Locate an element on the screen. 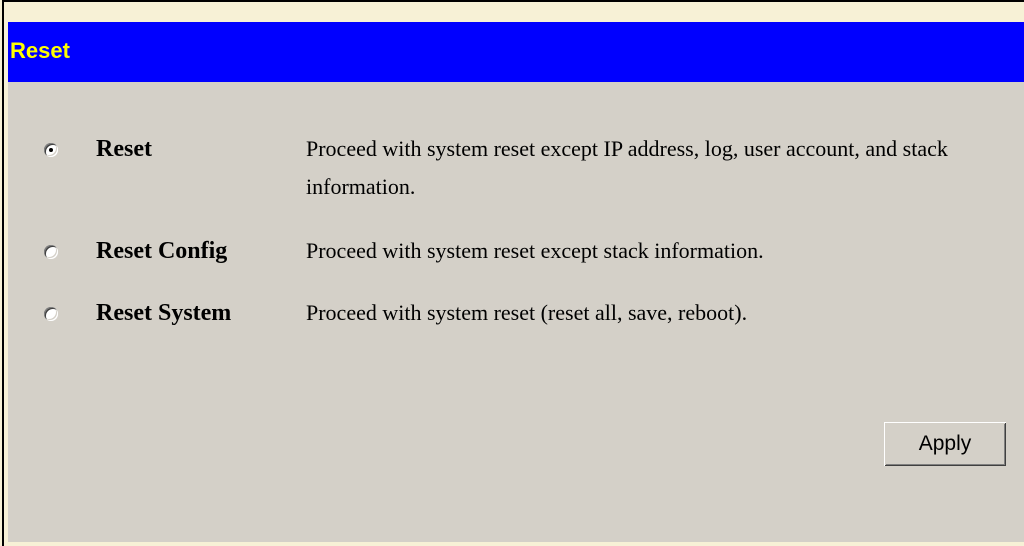 The height and width of the screenshot is (546, 1024). frame-border-left is located at coordinates (3, 273).